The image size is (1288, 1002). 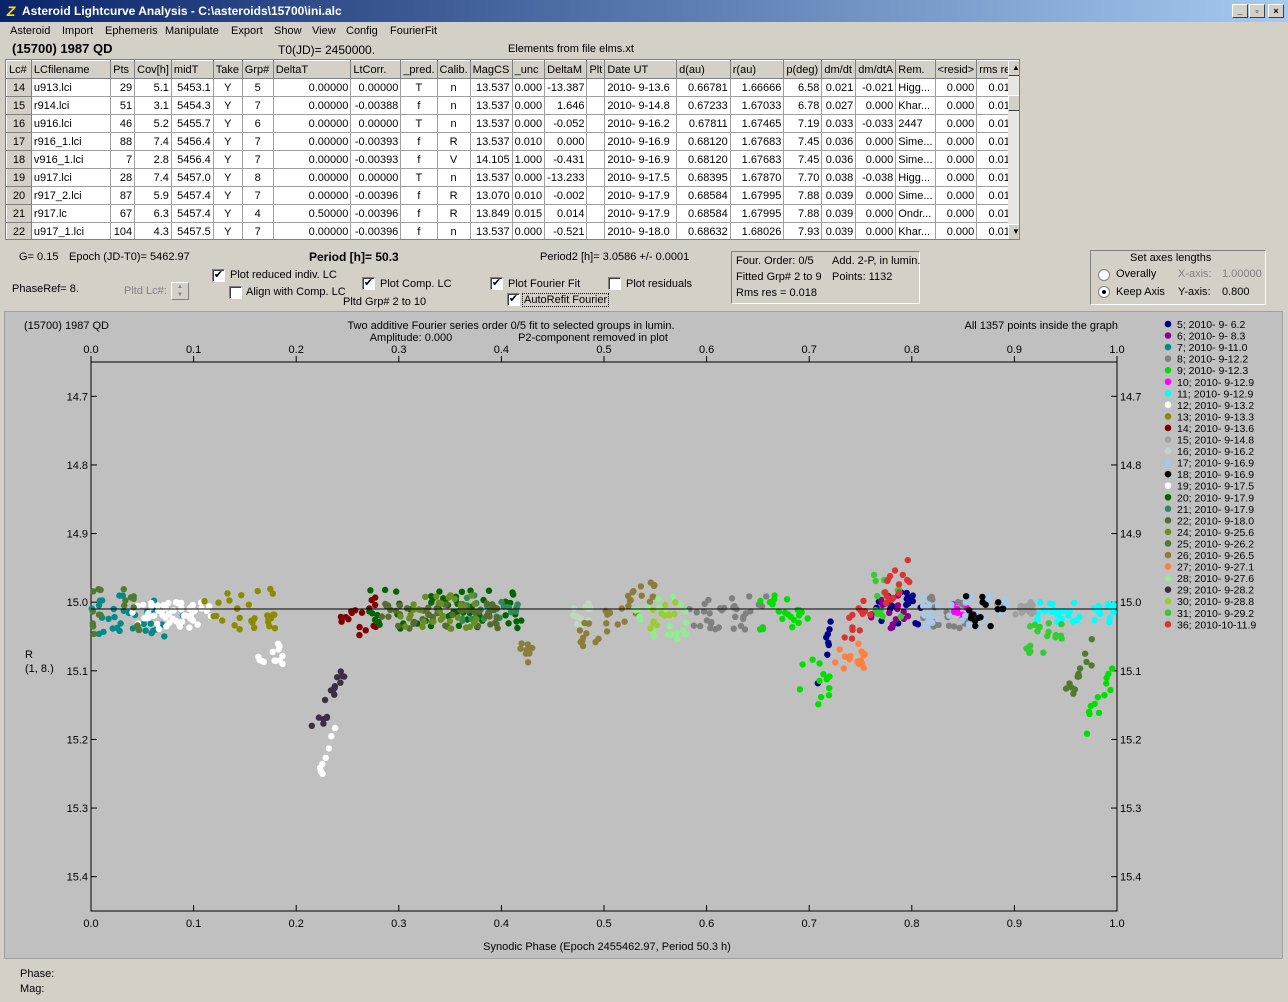 What do you see at coordinates (257, 213) in the screenshot?
I see `table-cell: 4` at bounding box center [257, 213].